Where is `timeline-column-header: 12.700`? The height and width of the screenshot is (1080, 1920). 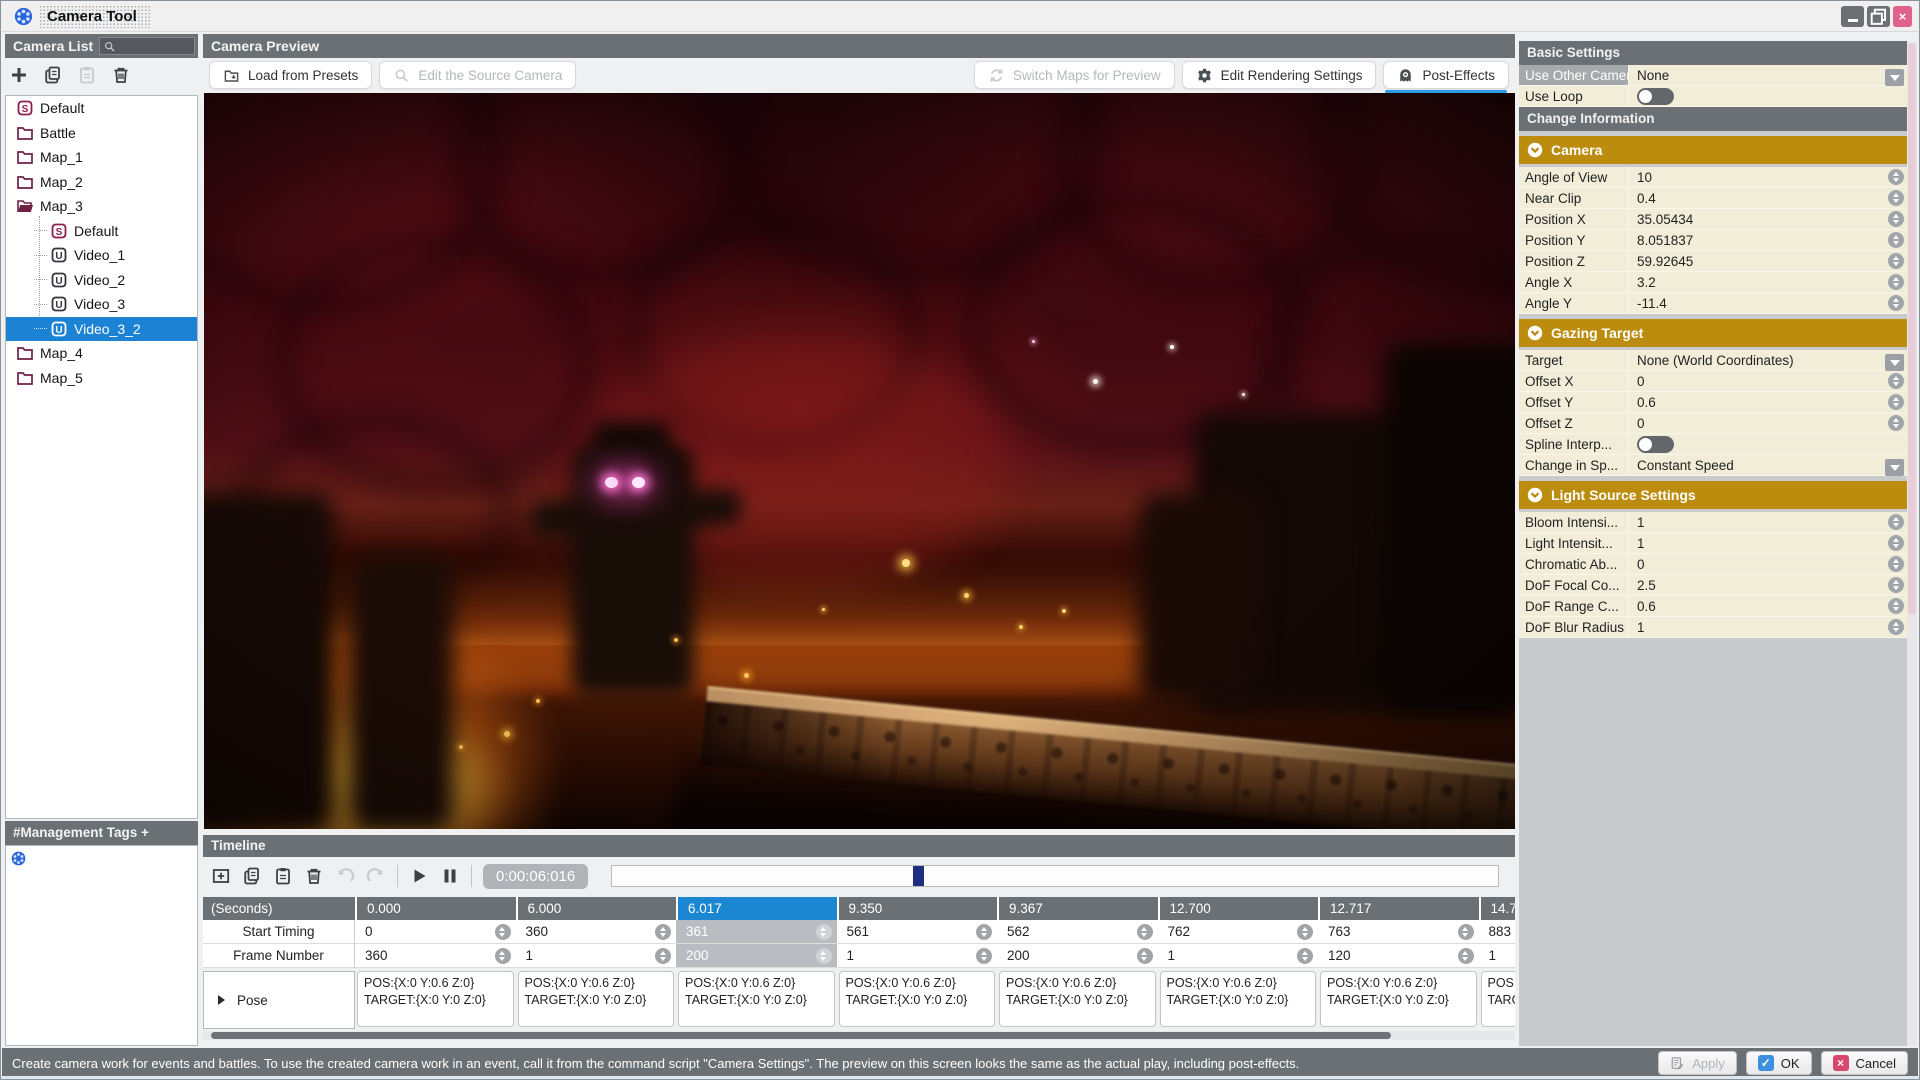
timeline-column-header: 12.700 is located at coordinates (1238, 908).